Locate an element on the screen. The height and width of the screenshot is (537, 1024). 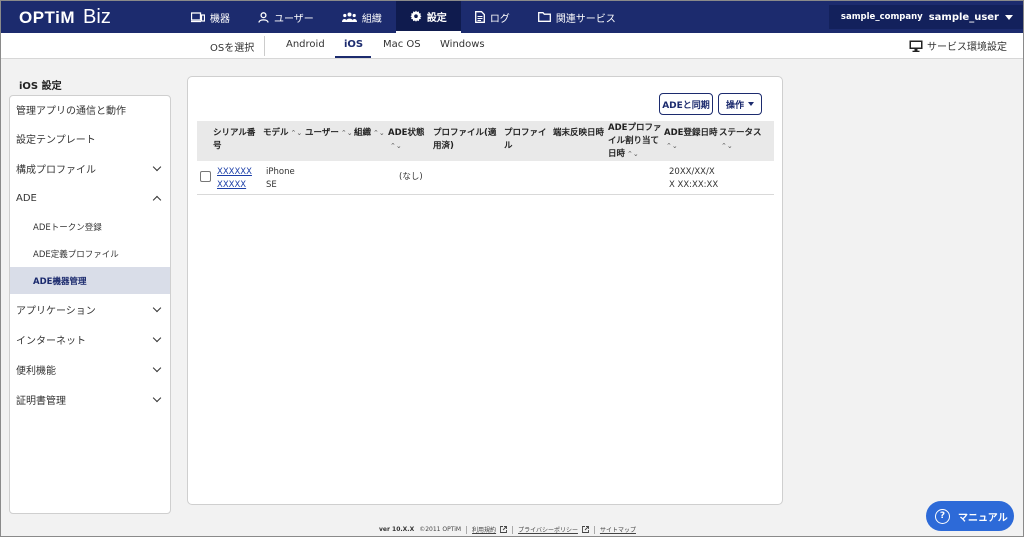
column-header-ade-state: ADE状態 ⌃⌄ is located at coordinates (406, 140).